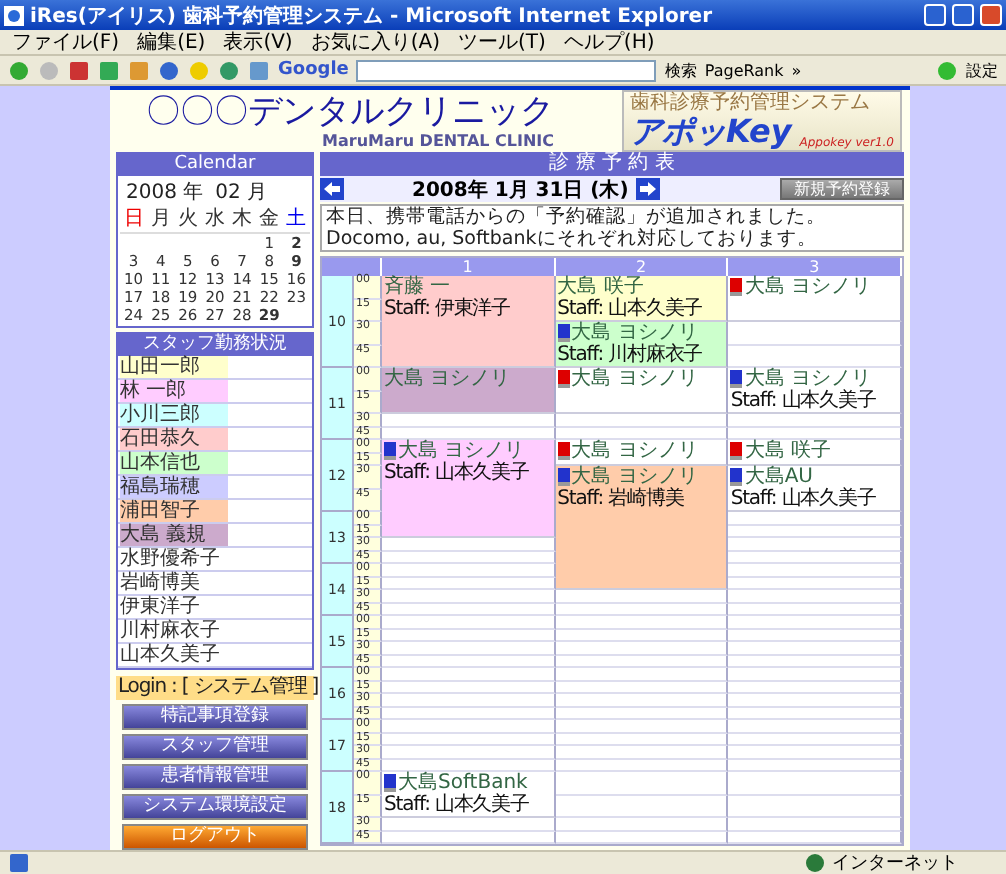 This screenshot has width=1006, height=874. What do you see at coordinates (375, 42) in the screenshot?
I see `menu-item: お気に入り(A)` at bounding box center [375, 42].